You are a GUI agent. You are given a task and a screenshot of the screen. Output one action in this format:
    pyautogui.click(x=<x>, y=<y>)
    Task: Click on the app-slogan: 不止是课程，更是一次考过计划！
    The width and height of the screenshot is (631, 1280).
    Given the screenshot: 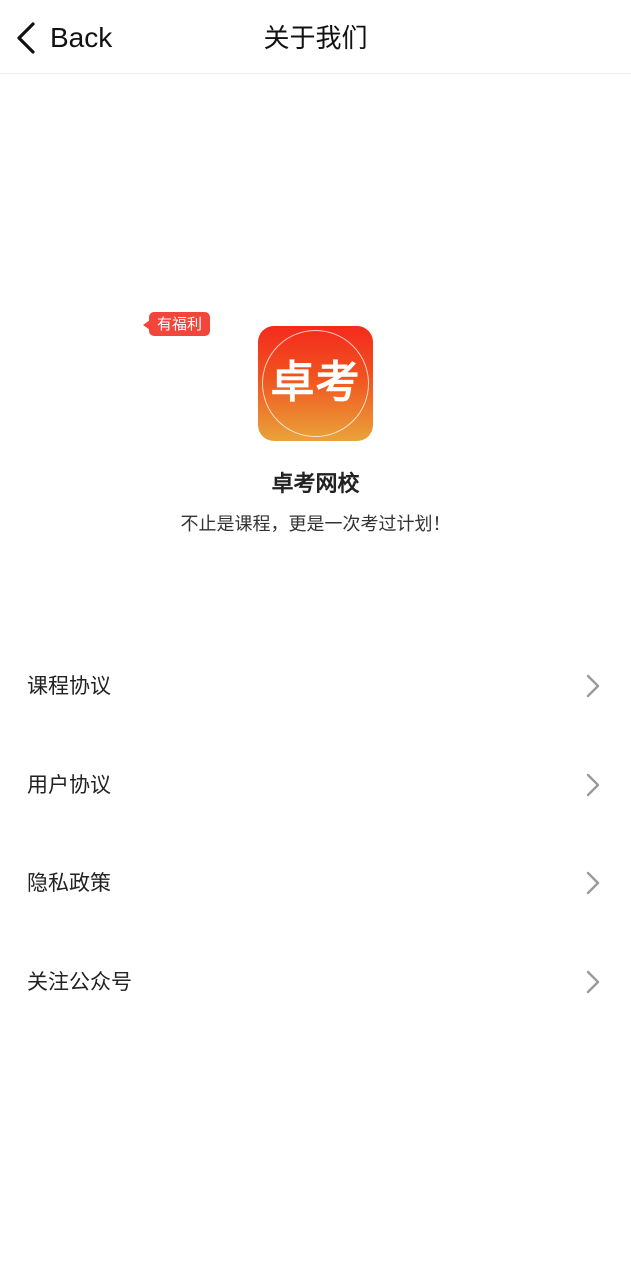 What is the action you would take?
    pyautogui.click(x=315, y=524)
    